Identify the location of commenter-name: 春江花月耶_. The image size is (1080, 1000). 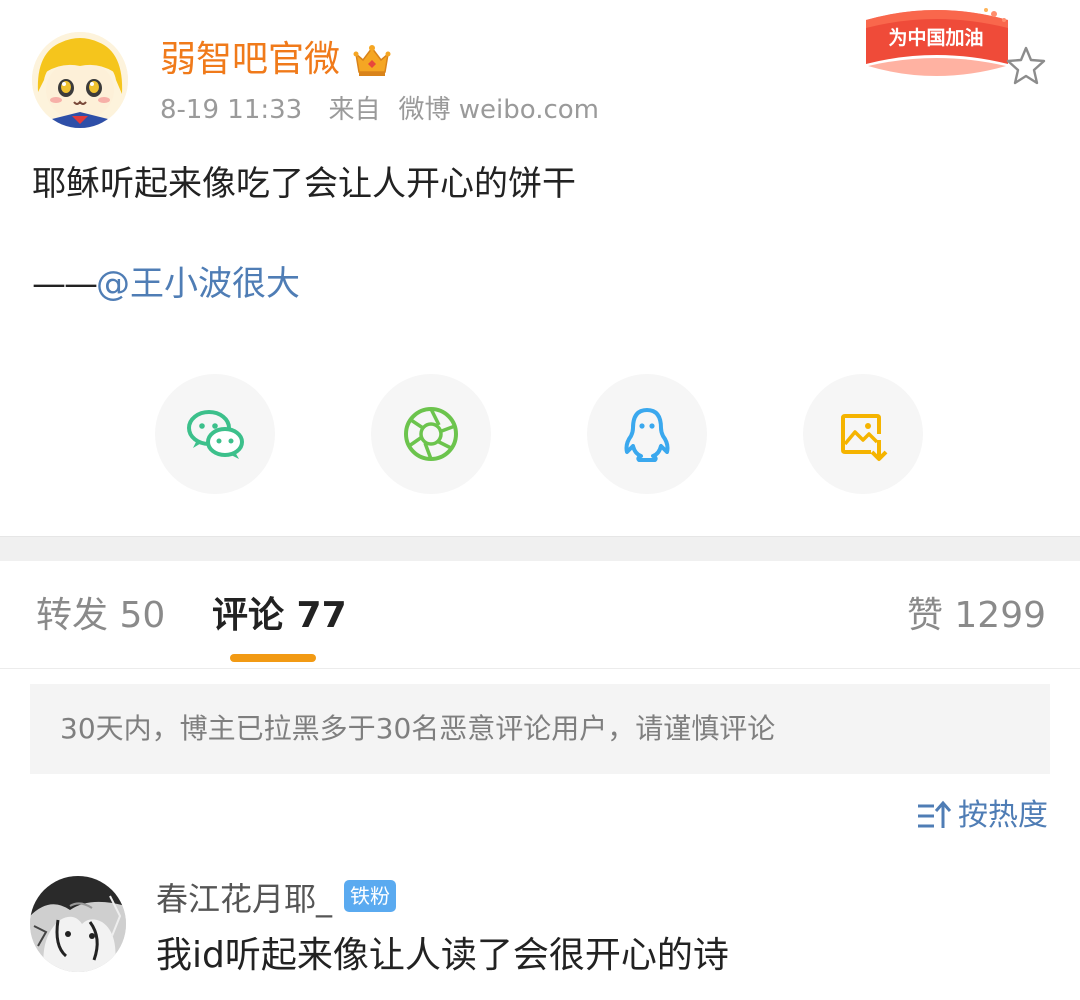
(244, 899).